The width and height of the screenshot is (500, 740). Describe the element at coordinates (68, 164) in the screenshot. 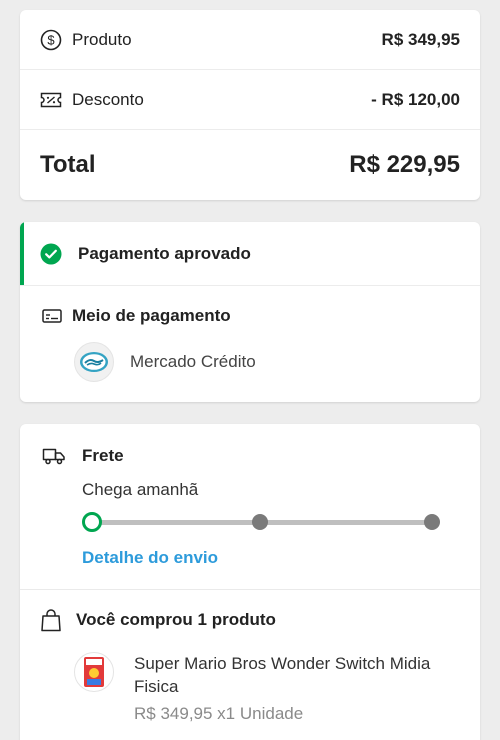

I see `total-label: Total` at that location.